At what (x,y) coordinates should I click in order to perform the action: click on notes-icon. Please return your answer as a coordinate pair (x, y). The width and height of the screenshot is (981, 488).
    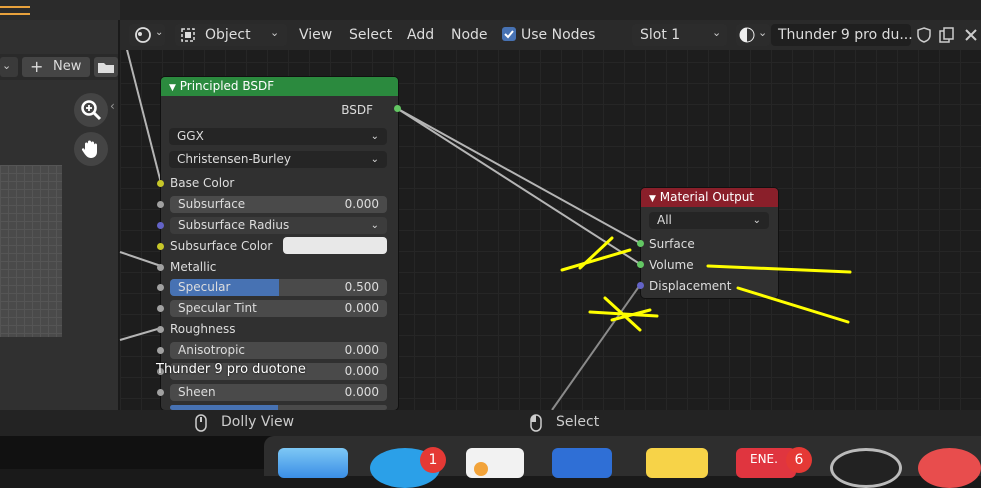
    Looking at the image, I should click on (677, 463).